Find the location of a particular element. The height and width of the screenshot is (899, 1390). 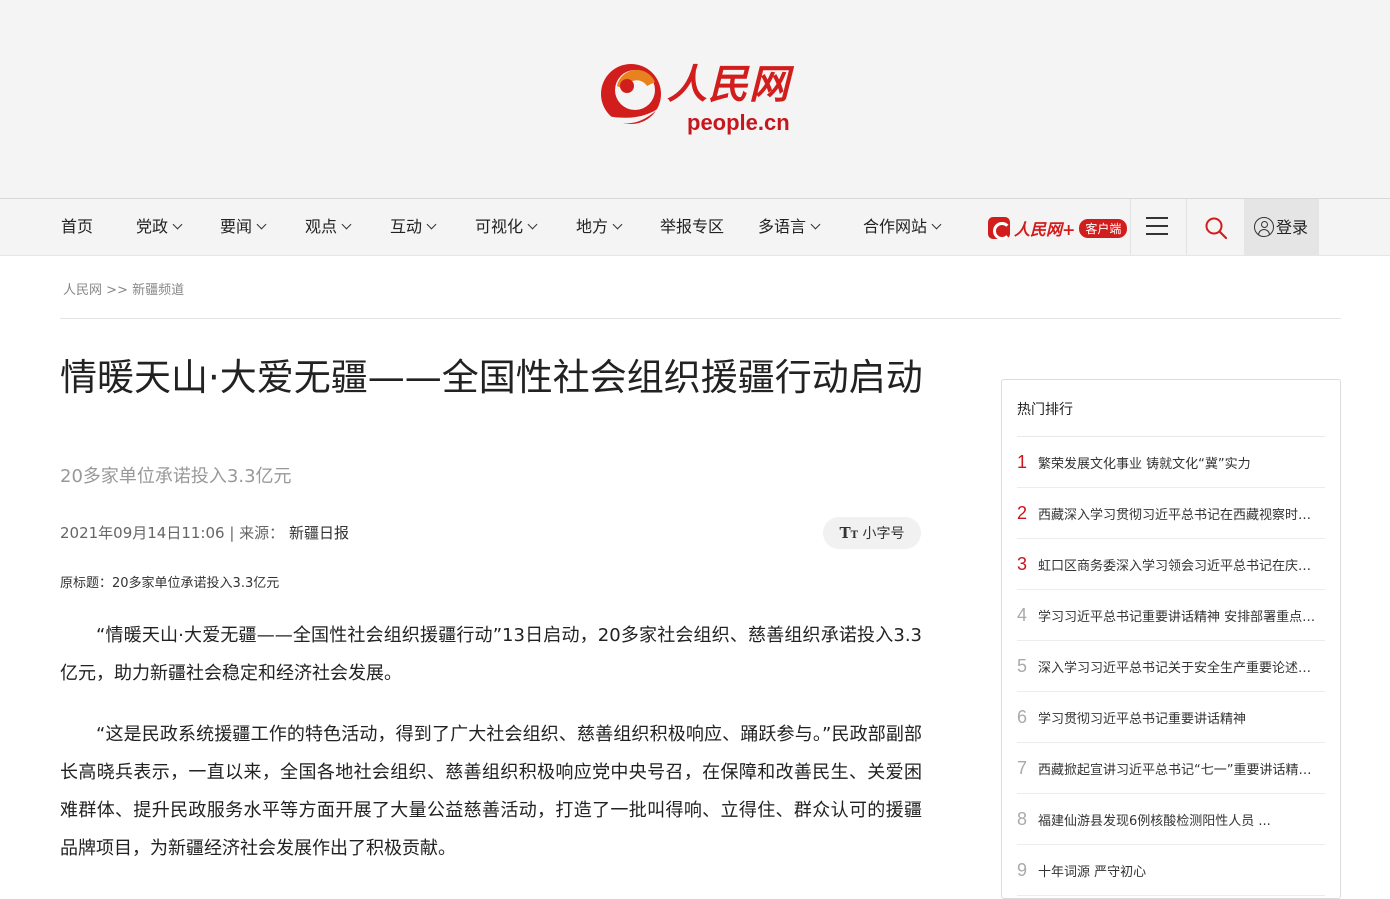

nav-label: 多语言 is located at coordinates (782, 226).